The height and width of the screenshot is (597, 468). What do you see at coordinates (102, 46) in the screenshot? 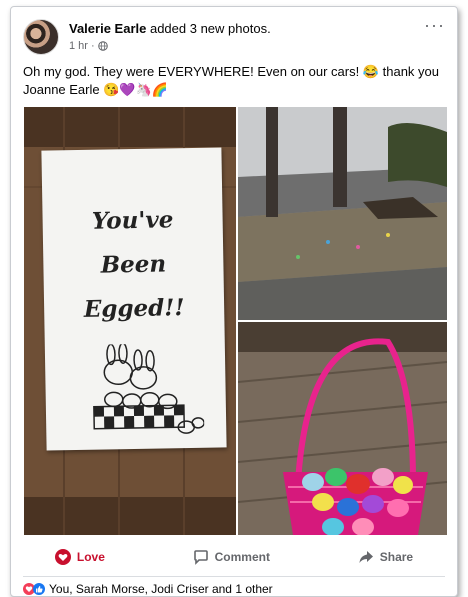
I see `globe-icon` at bounding box center [102, 46].